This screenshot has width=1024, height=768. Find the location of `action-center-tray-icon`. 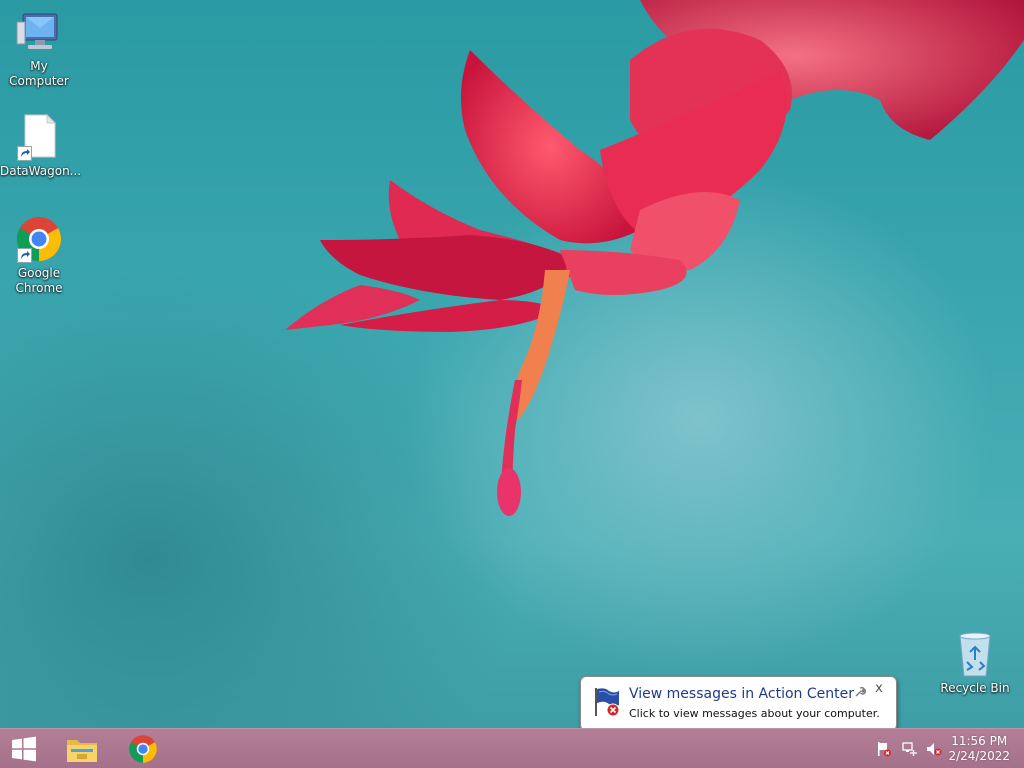

action-center-tray-icon is located at coordinates (884, 749).